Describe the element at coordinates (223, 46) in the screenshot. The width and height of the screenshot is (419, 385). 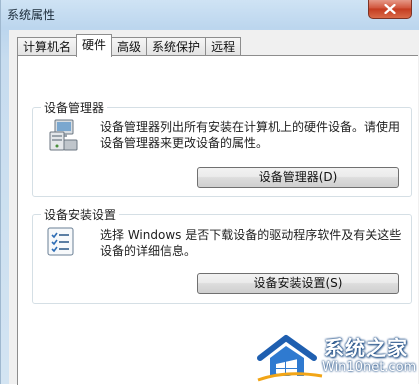
I see `tab-remote: 远程` at that location.